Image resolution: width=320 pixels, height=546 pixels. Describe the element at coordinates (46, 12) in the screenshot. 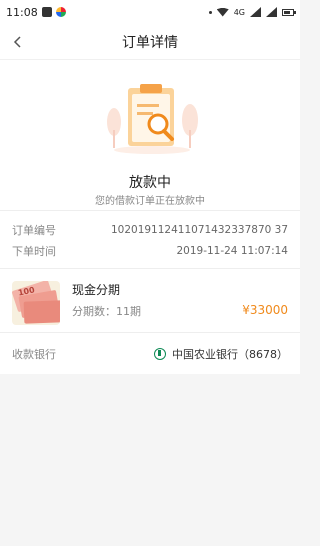

I see `message-icon` at that location.